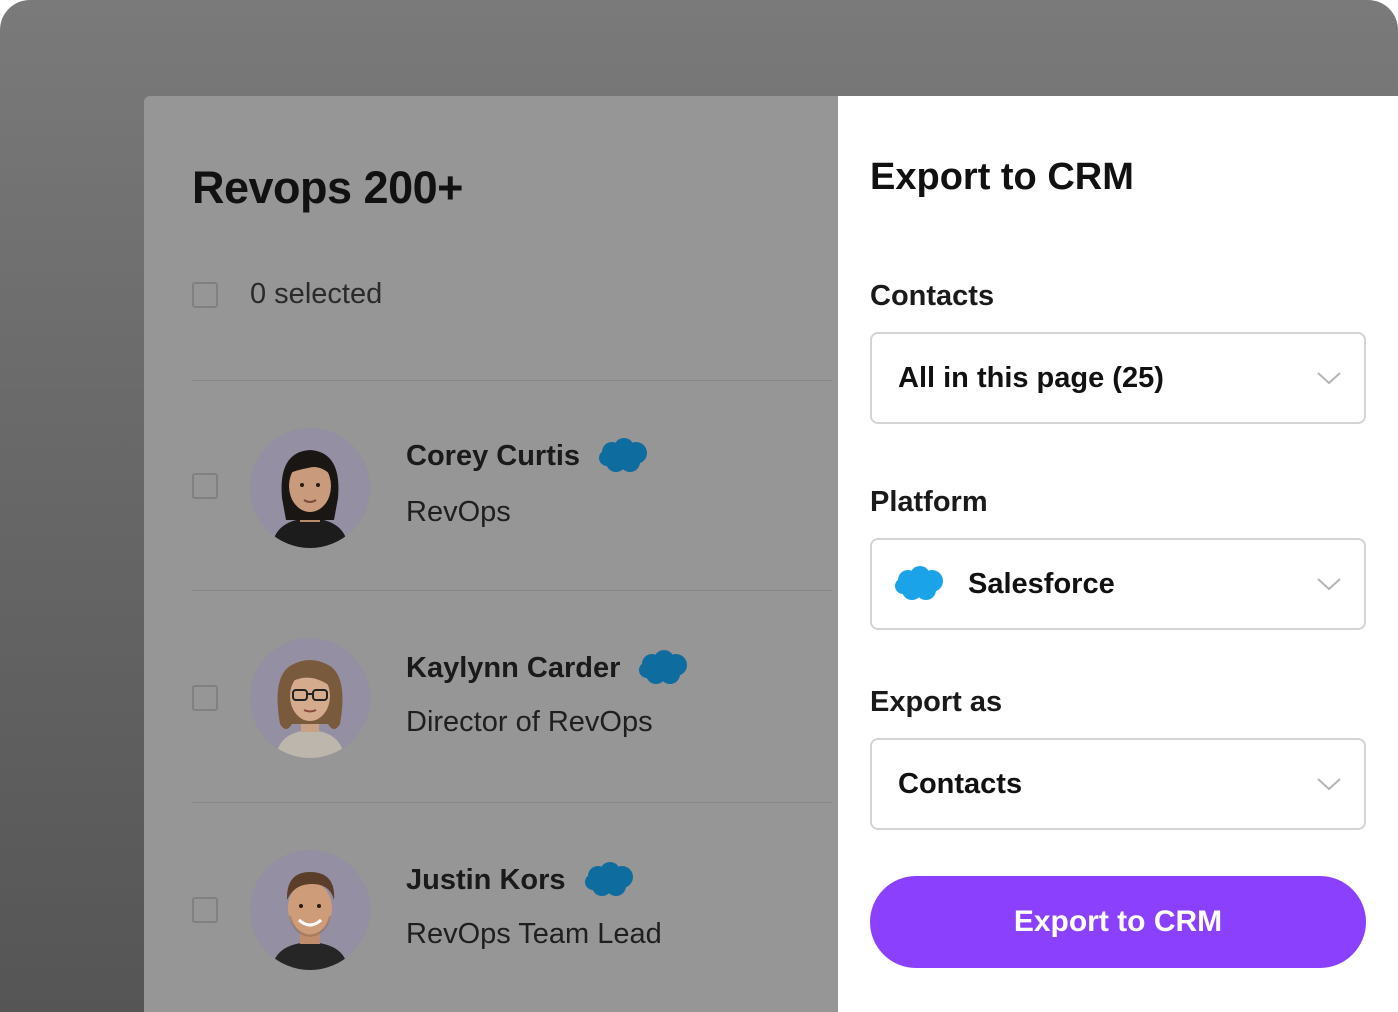 The height and width of the screenshot is (1012, 1398). Describe the element at coordinates (205, 295) in the screenshot. I see `select-all-checkbox` at that location.